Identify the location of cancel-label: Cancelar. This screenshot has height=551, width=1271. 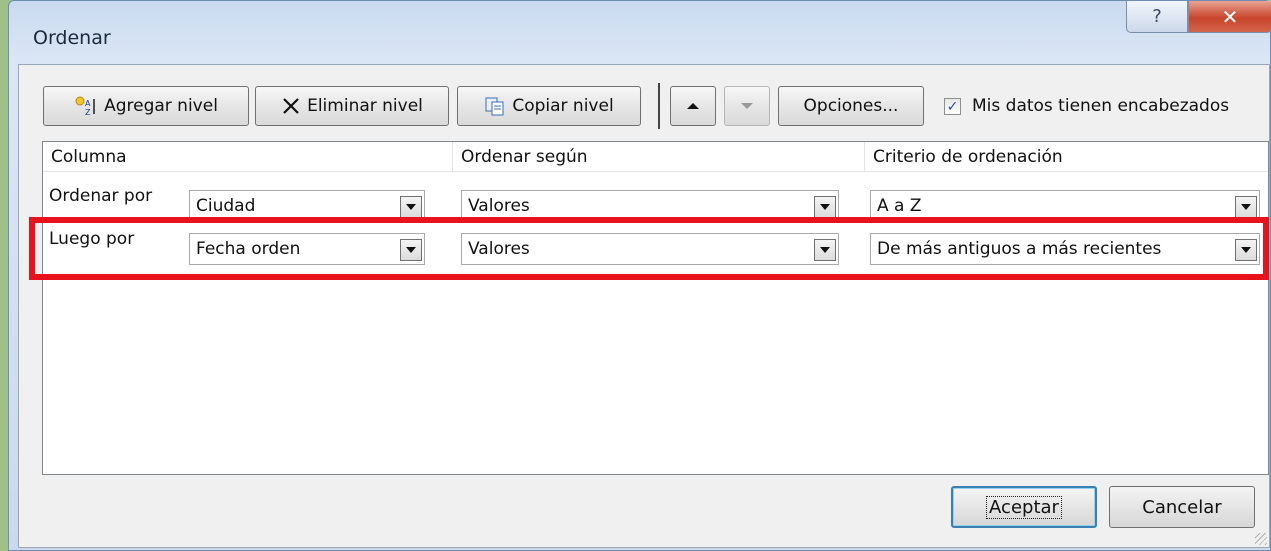
(1182, 507).